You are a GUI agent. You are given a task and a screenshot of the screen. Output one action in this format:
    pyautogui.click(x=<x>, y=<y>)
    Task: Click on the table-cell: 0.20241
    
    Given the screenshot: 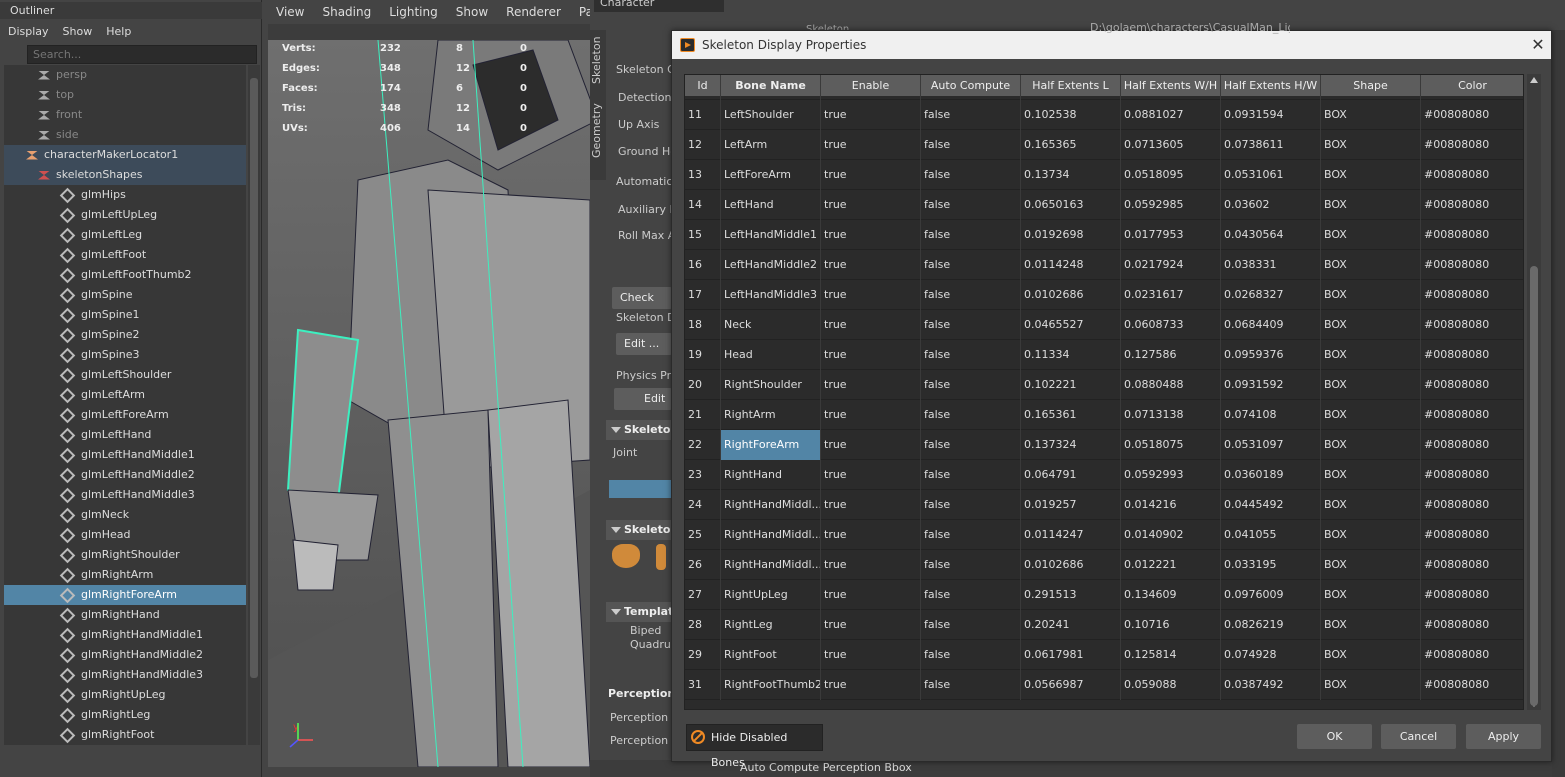 What is the action you would take?
    pyautogui.click(x=1071, y=625)
    